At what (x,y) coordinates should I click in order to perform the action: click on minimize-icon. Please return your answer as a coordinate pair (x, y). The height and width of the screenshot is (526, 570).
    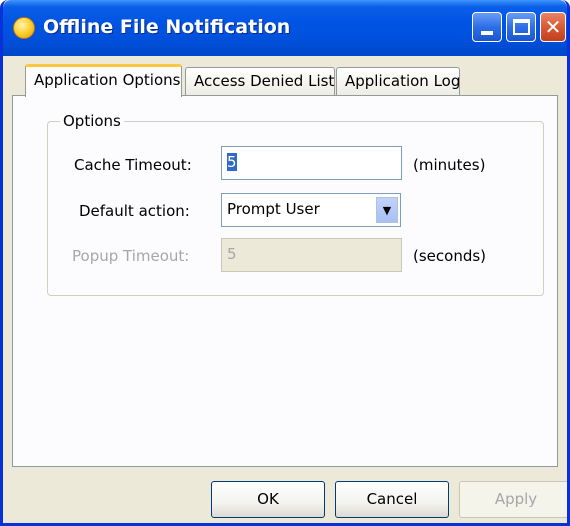
    Looking at the image, I should click on (487, 33).